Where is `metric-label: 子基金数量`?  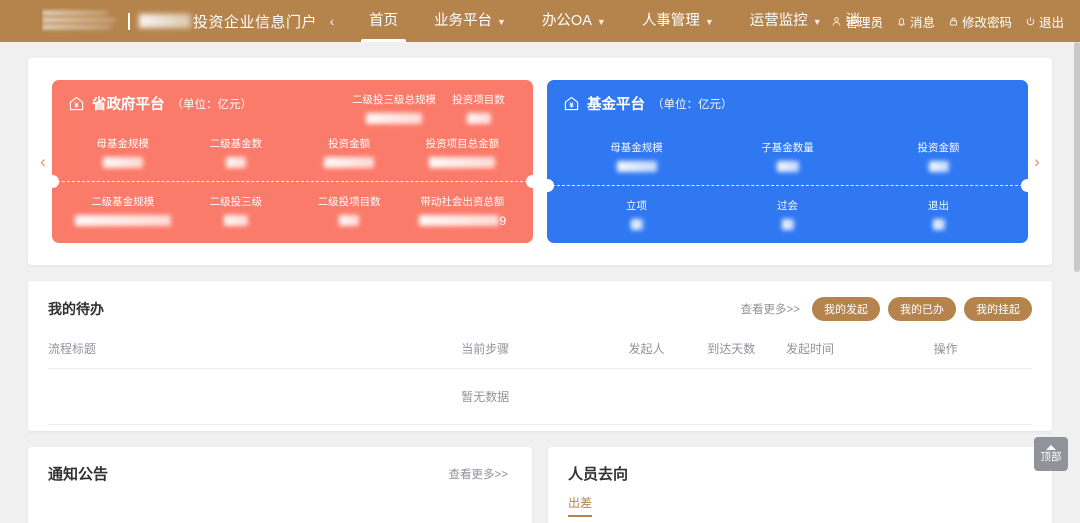 metric-label: 子基金数量 is located at coordinates (787, 148).